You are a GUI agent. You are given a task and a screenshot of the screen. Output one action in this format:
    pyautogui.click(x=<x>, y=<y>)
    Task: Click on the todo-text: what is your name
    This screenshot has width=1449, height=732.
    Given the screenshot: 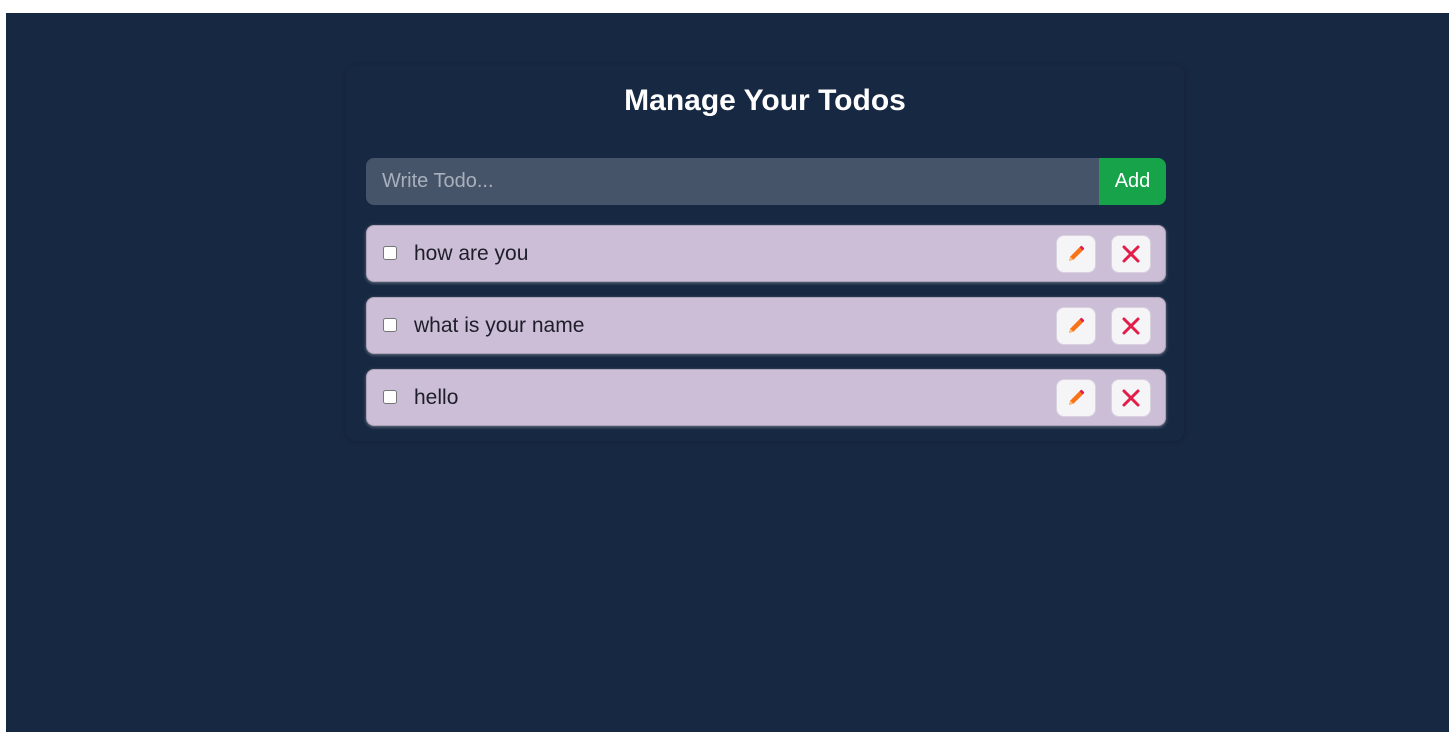 What is the action you would take?
    pyautogui.click(x=499, y=325)
    